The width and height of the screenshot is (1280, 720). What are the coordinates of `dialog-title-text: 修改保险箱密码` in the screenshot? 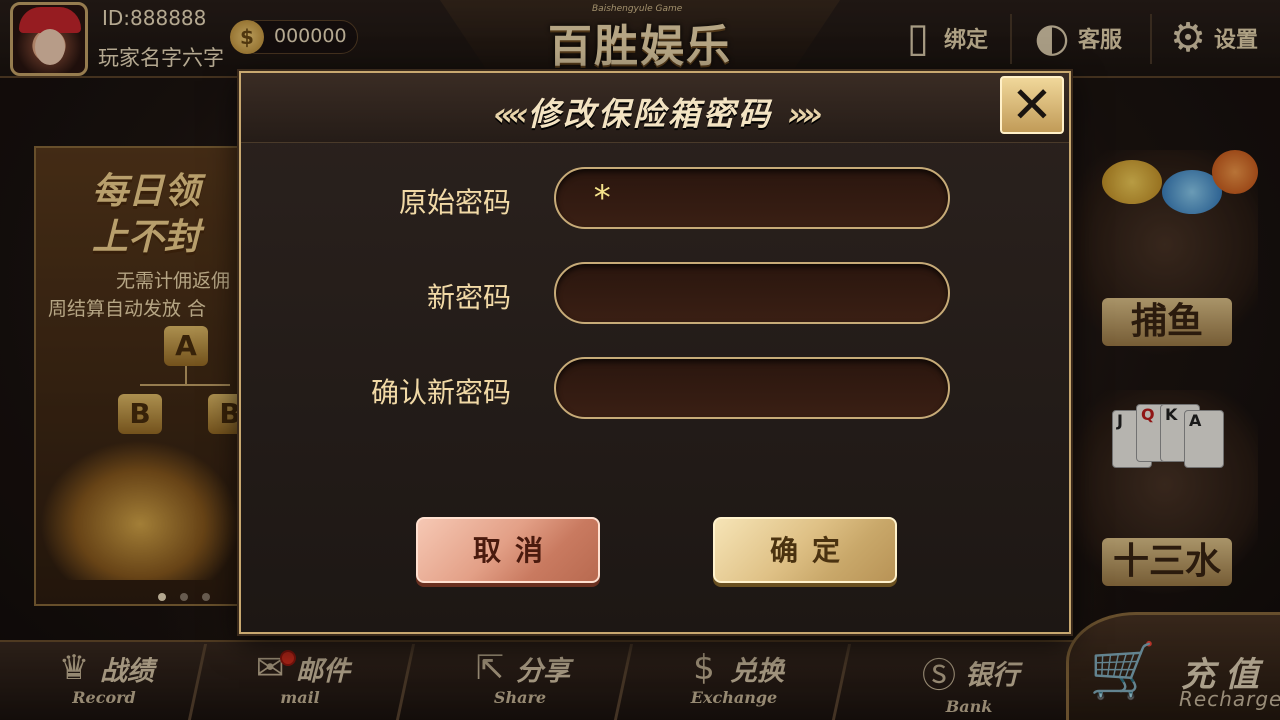 It's located at (650, 114).